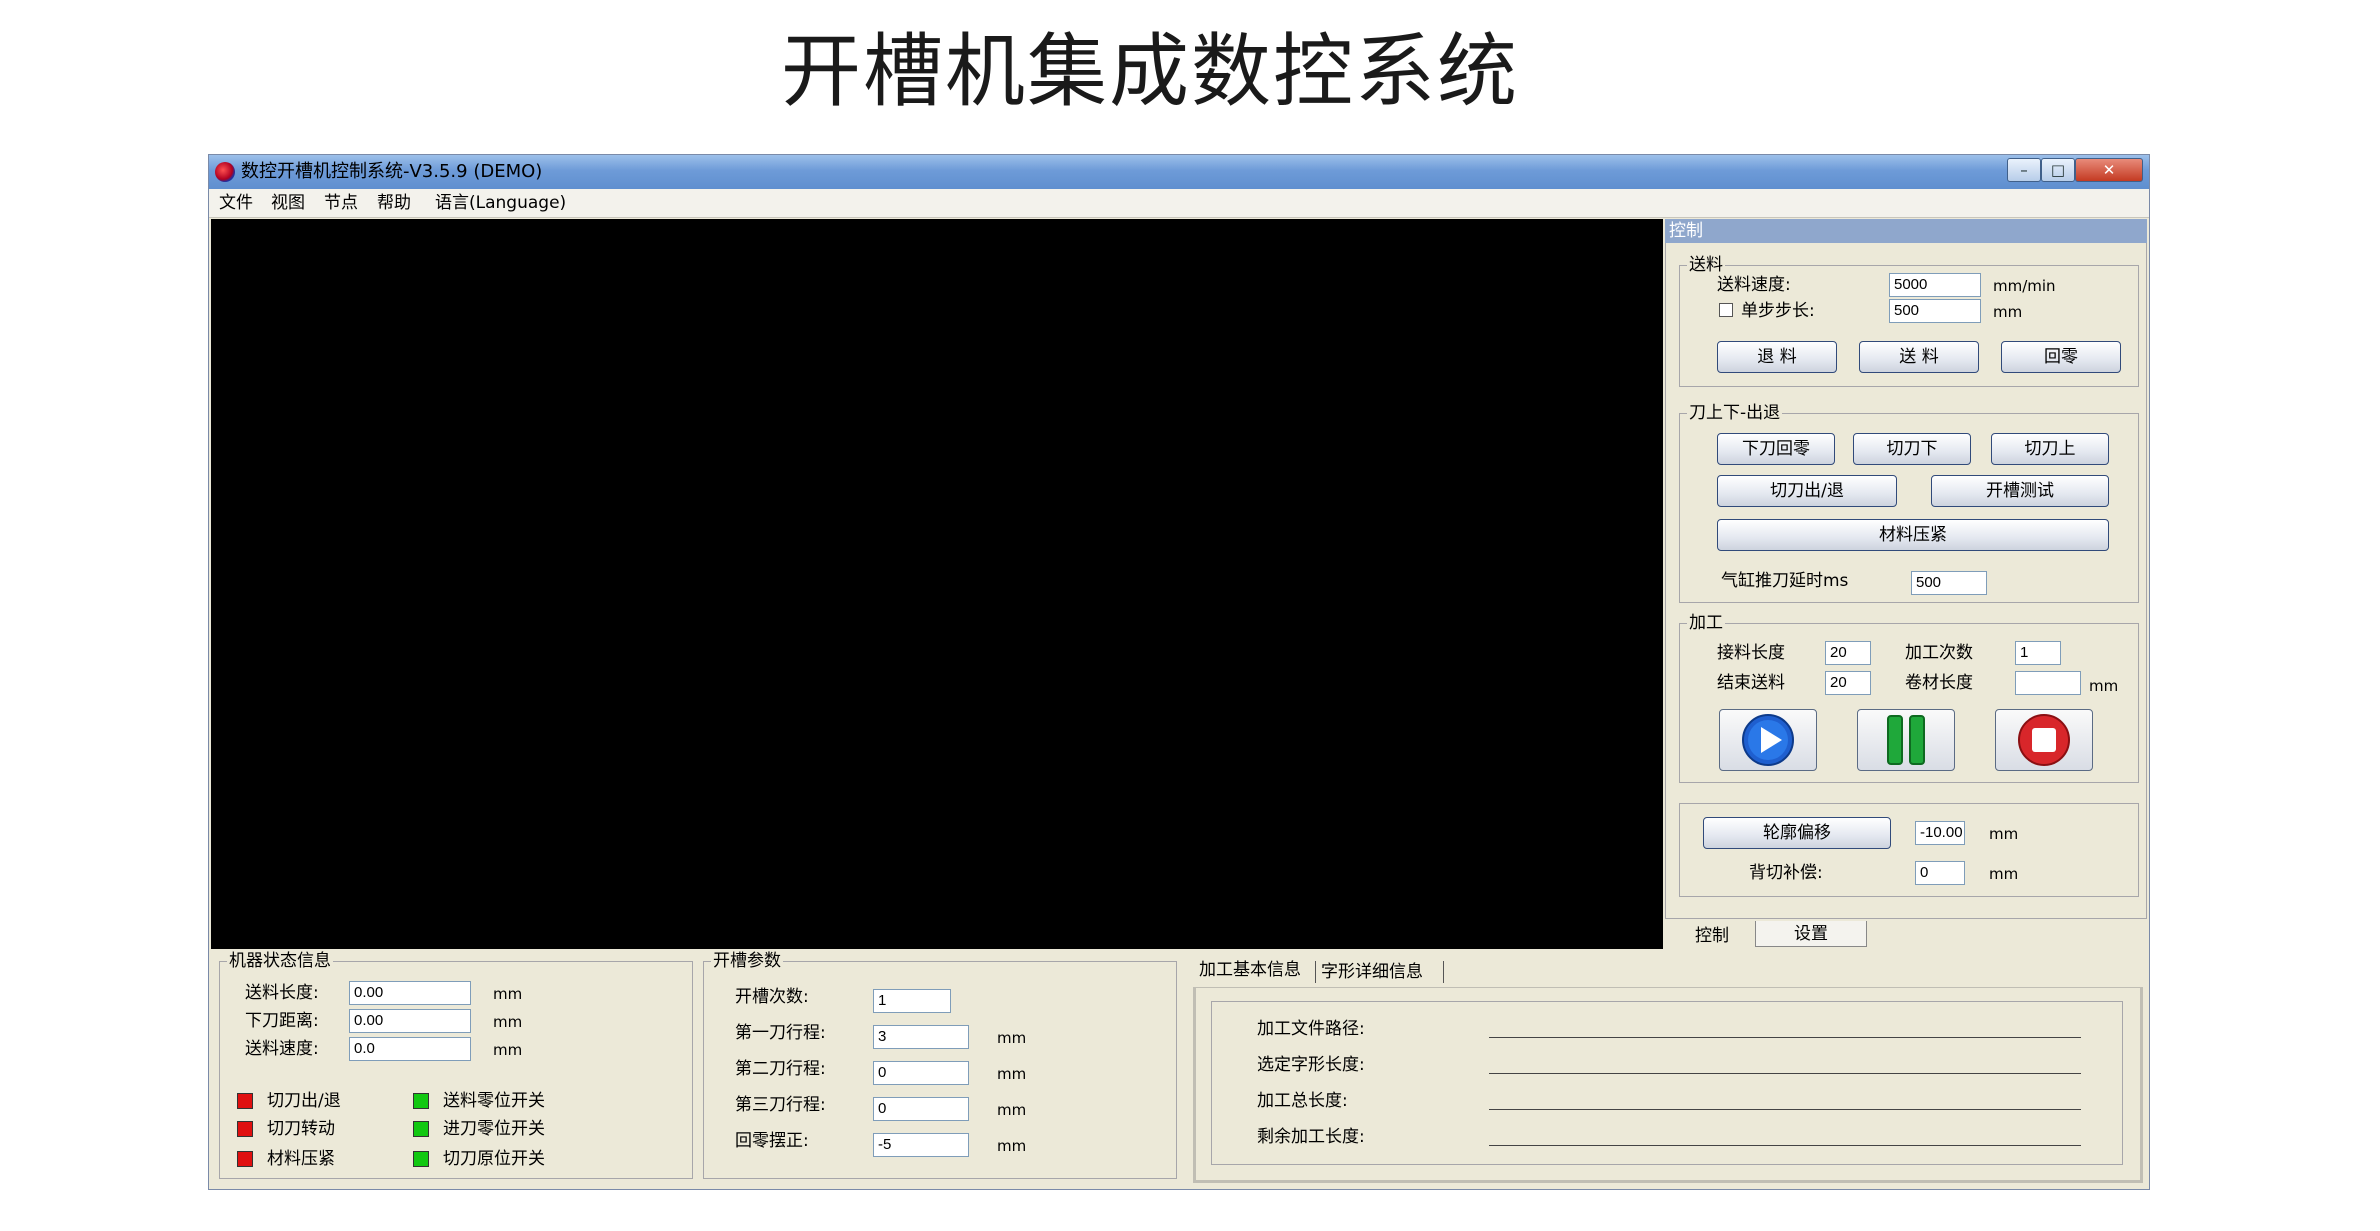 This screenshot has height=1231, width=2380. Describe the element at coordinates (1735, 413) in the screenshot. I see `blade-group-title: 刀上下-出退` at that location.